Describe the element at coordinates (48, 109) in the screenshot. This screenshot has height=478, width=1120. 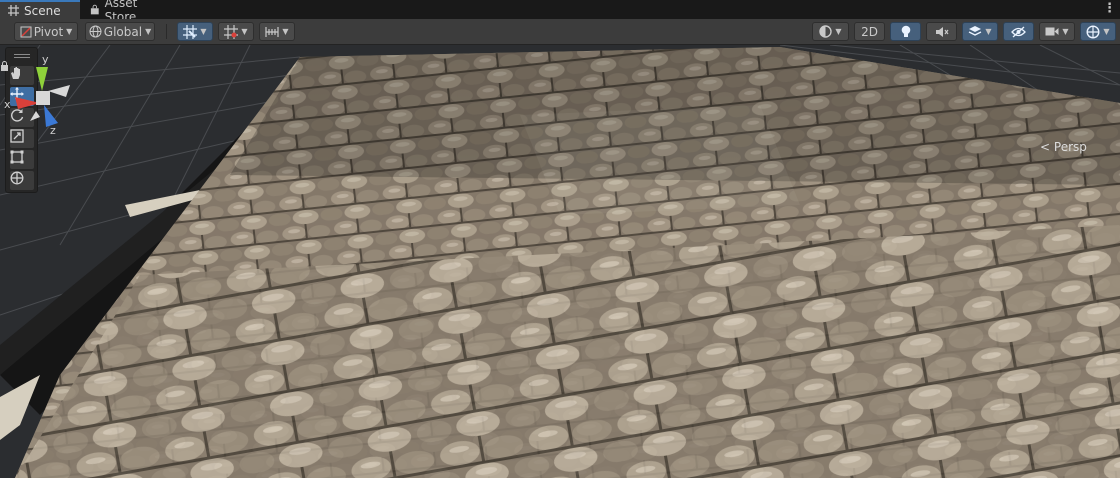
I see `orientation-gizmo: y x z` at that location.